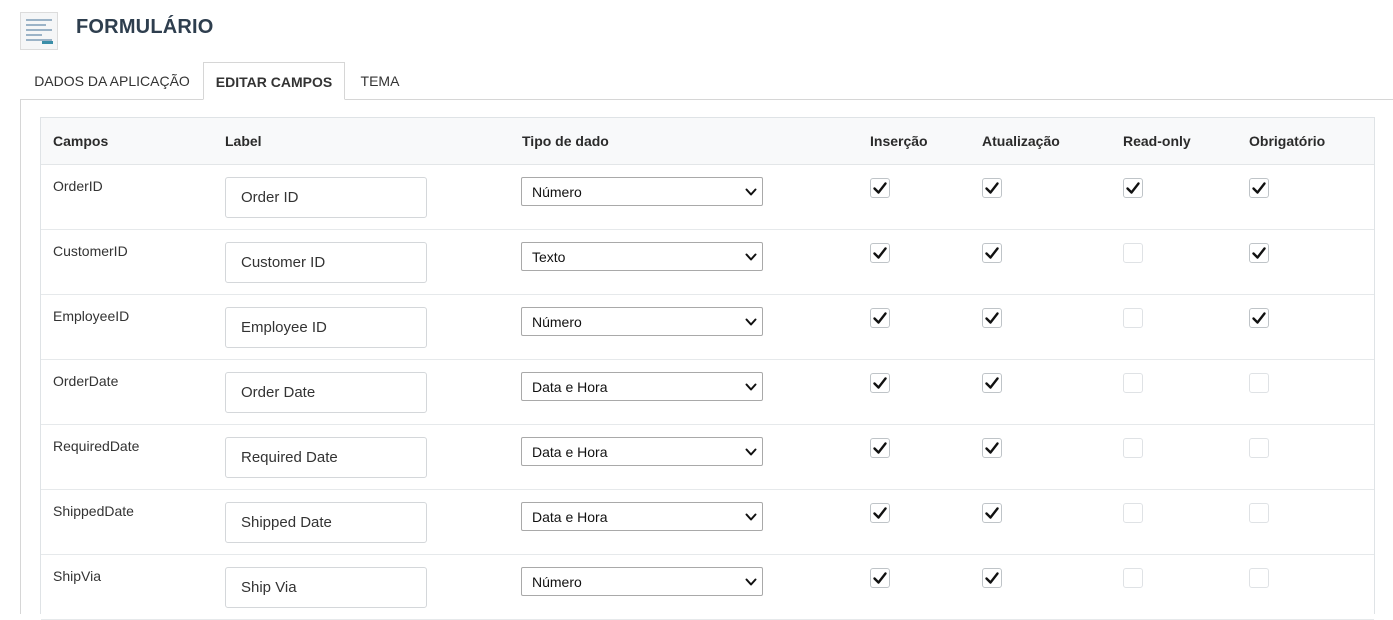 The image size is (1393, 620). I want to click on header-obrigatorio: Obrigatório, so click(1287, 141).